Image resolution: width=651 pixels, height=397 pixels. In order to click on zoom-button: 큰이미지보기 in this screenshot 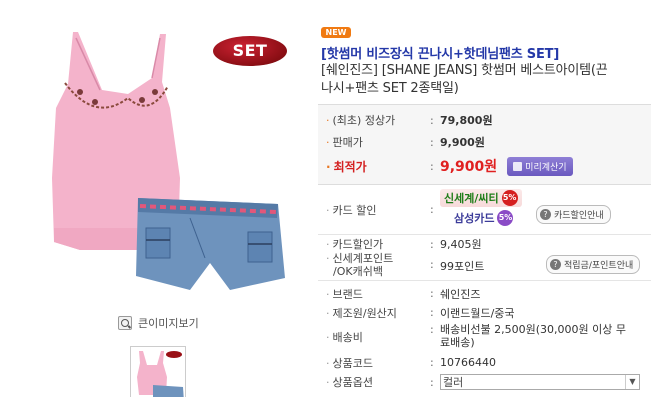, I will do `click(158, 323)`.